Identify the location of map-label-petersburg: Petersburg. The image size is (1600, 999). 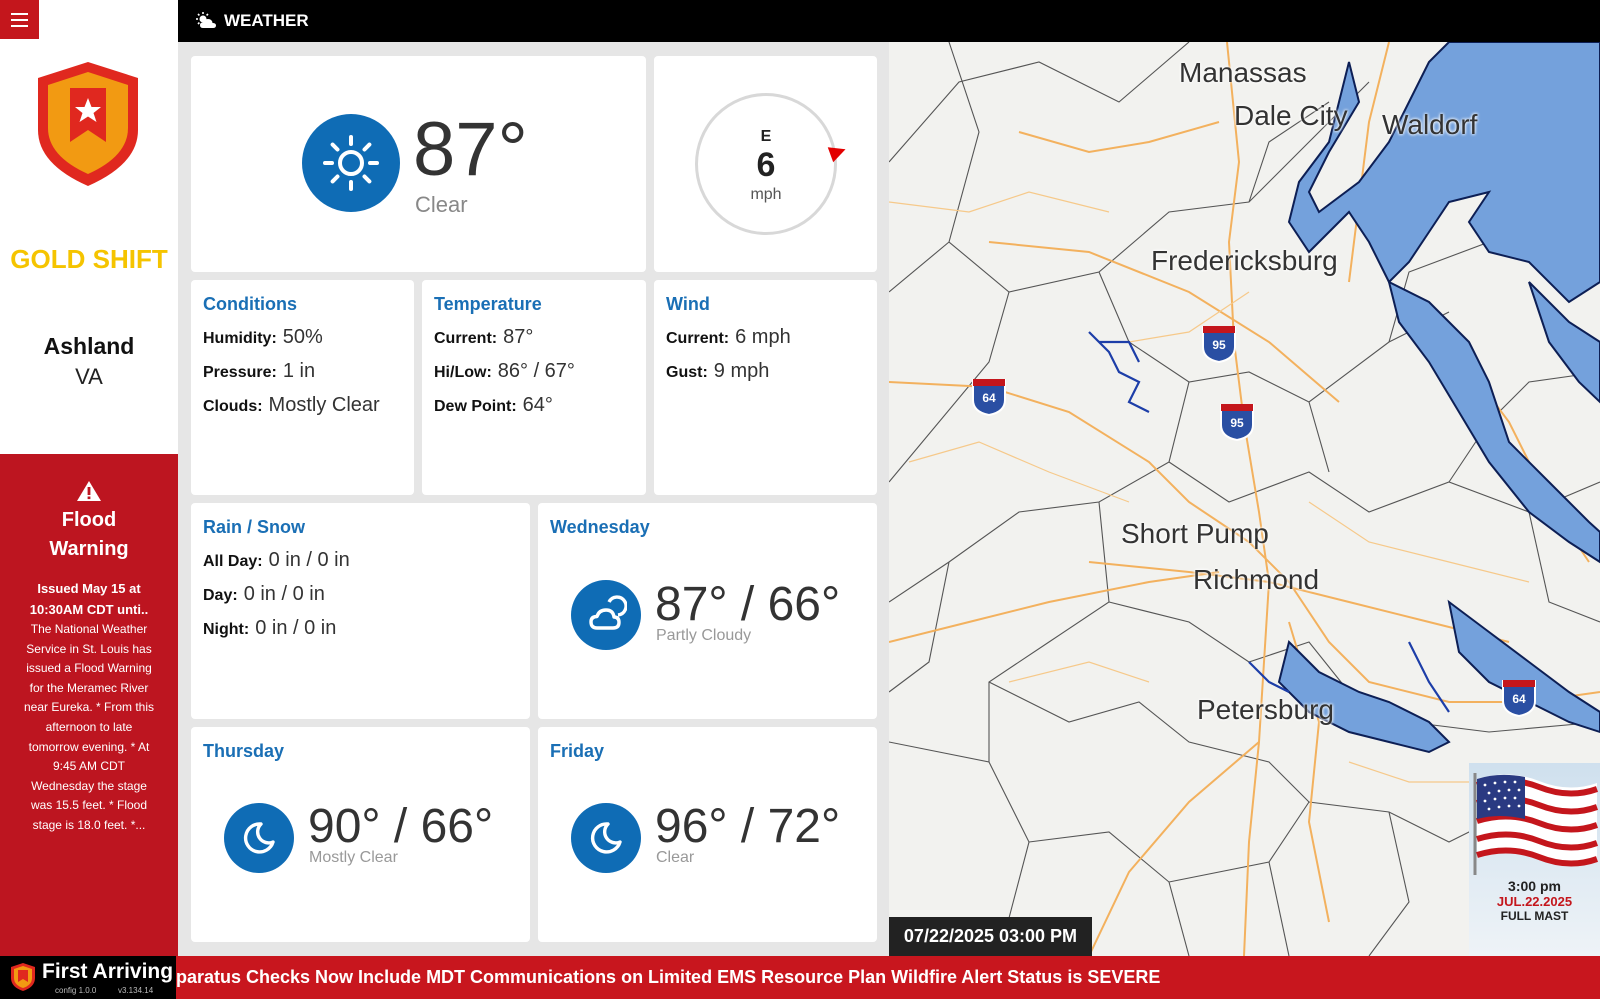
(1265, 709).